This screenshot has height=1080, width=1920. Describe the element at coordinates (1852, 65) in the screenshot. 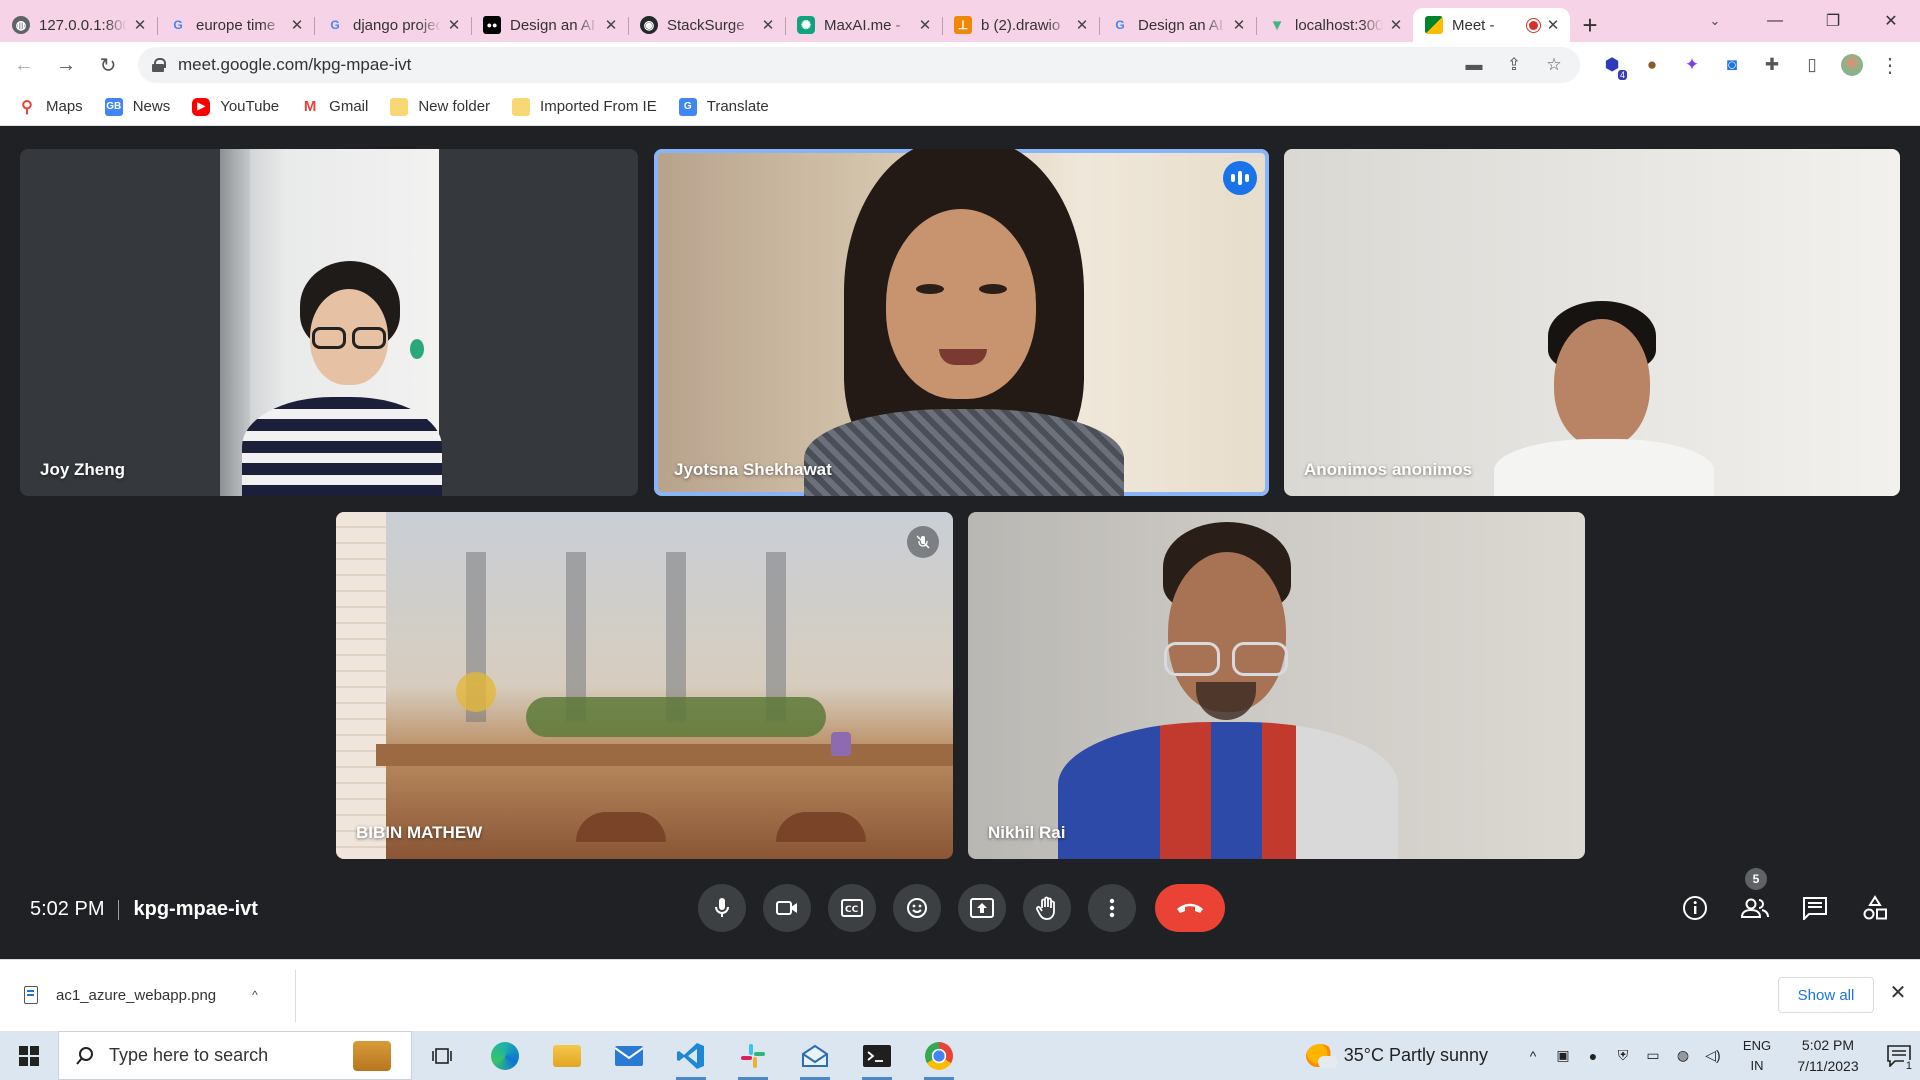

I see `profile-avatar` at that location.